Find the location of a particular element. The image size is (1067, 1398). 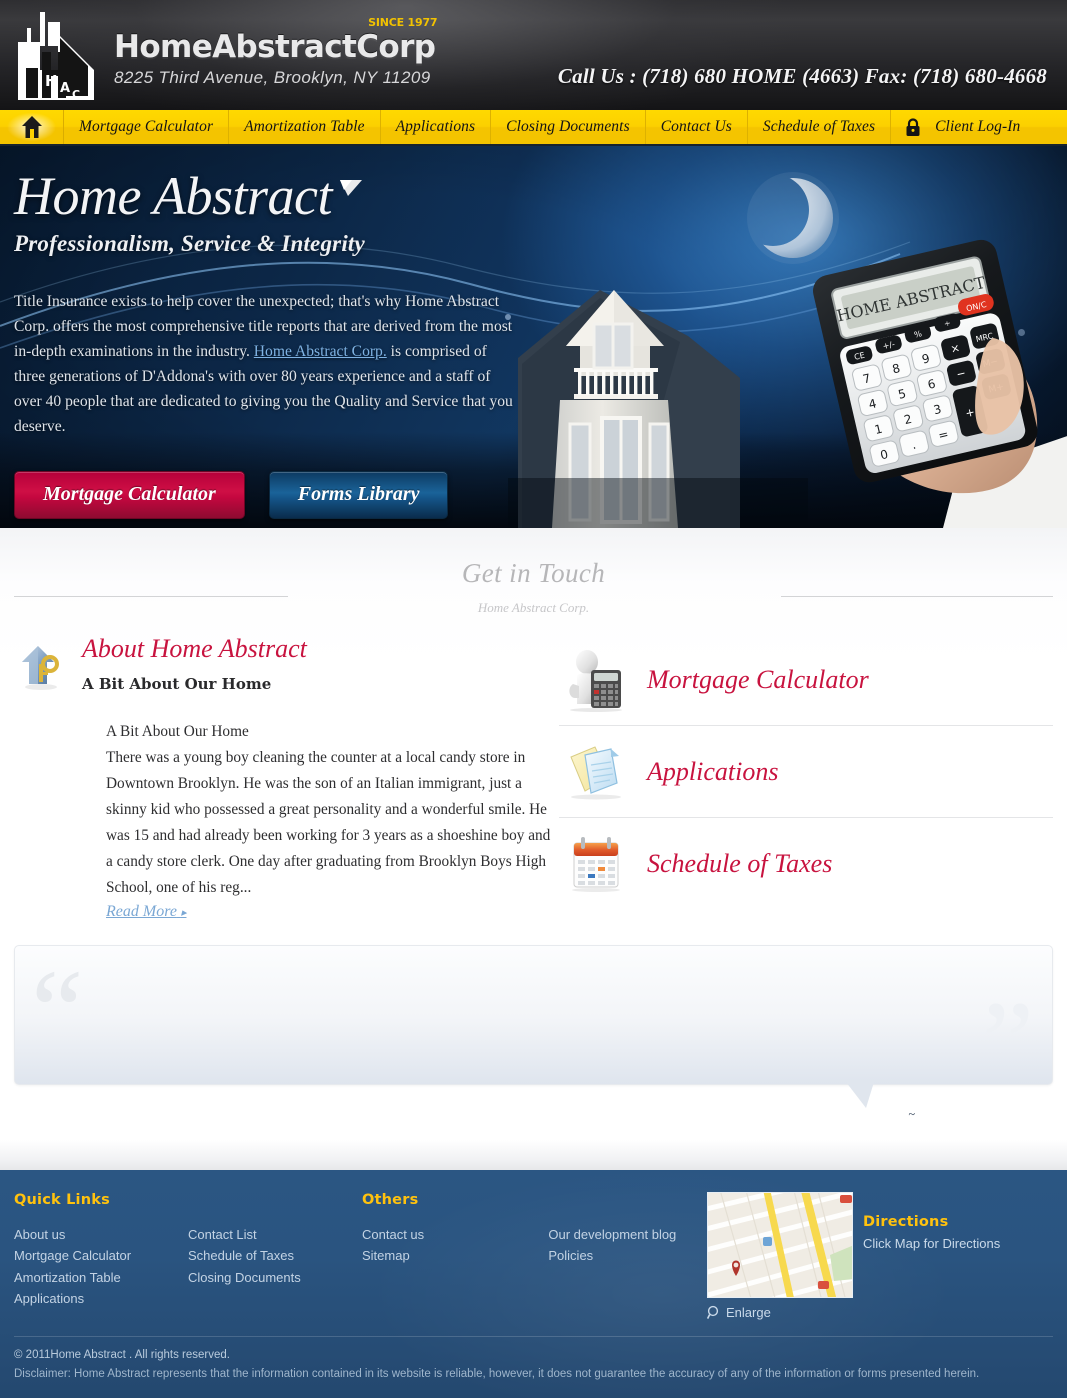

footer-others-col1: Contact us Sitemap is located at coordinates (455, 1245).